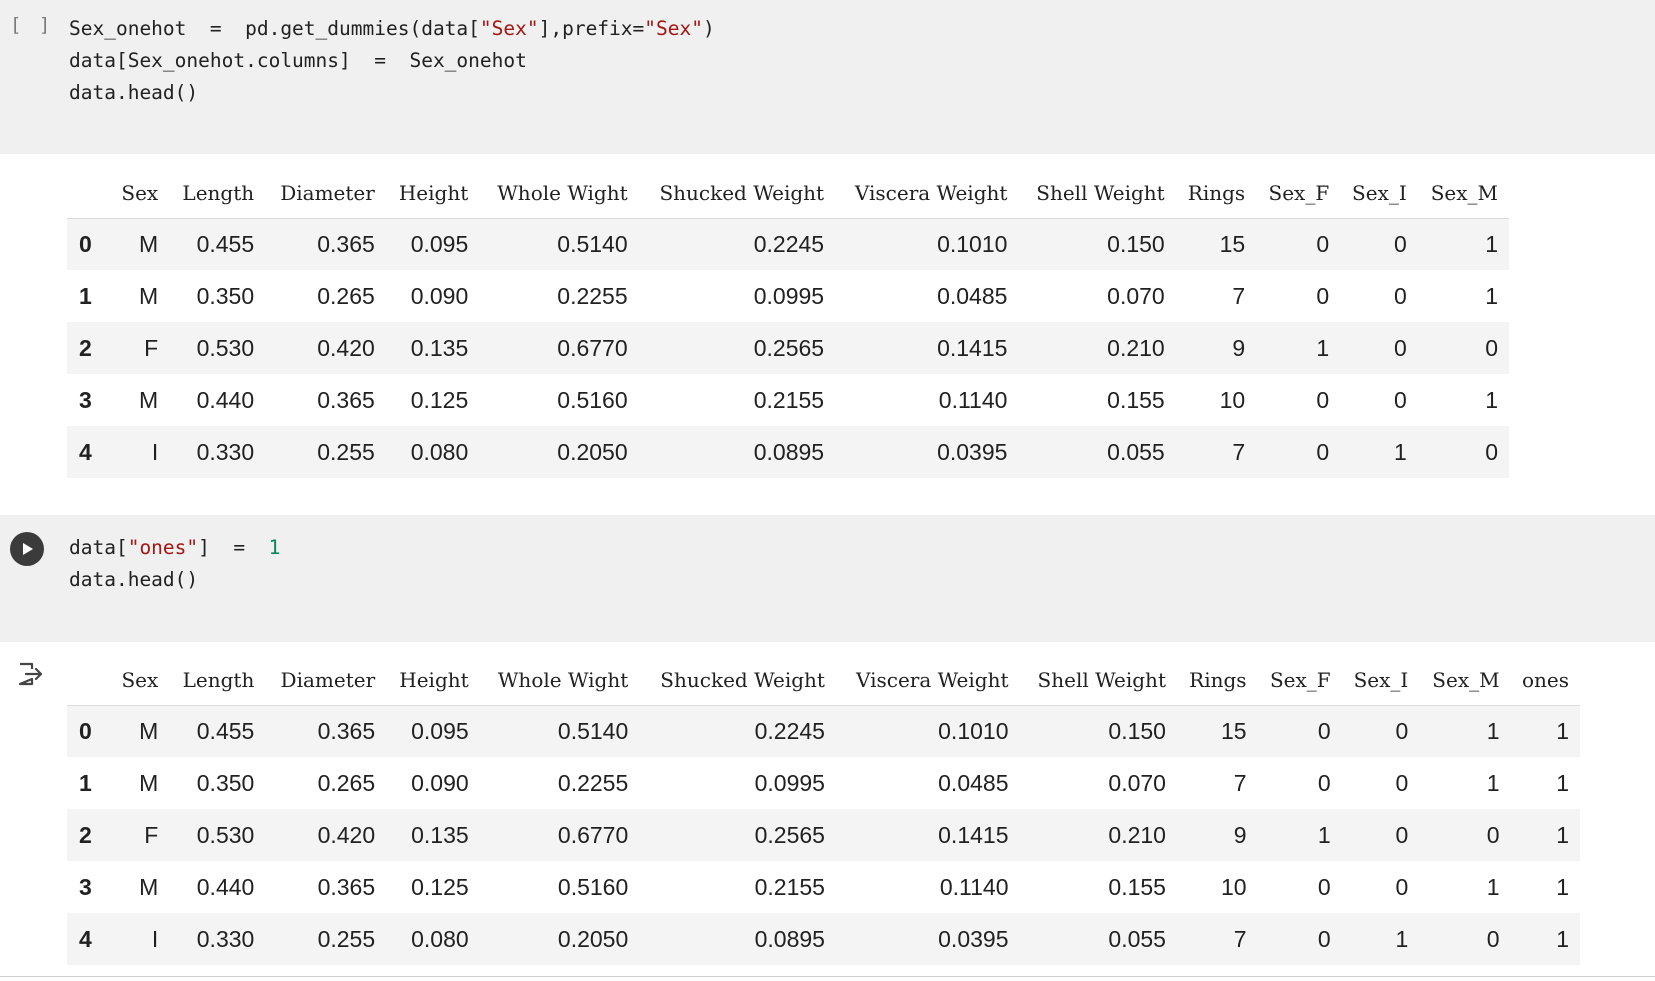  I want to click on play-icon, so click(28, 549).